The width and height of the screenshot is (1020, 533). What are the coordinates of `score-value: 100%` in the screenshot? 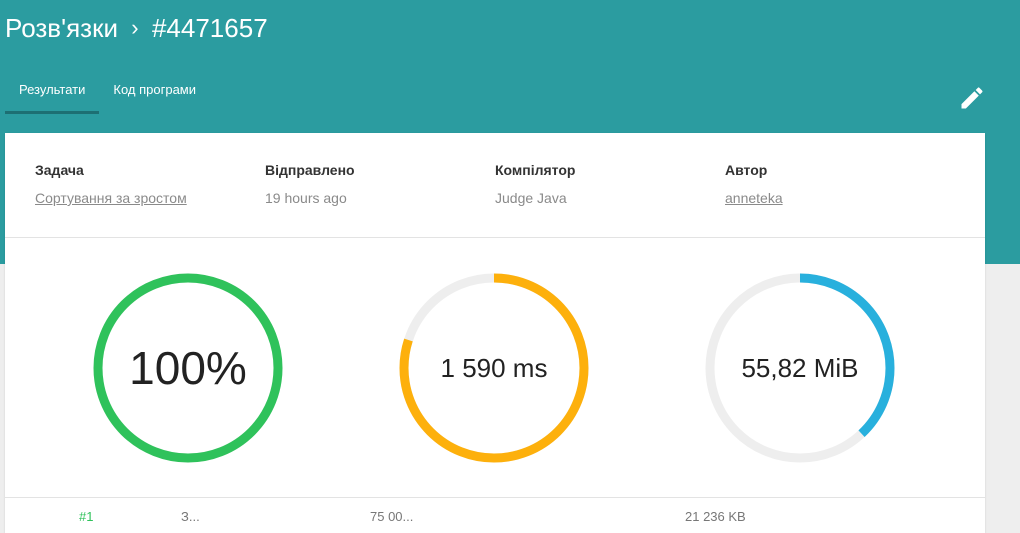 It's located at (188, 368).